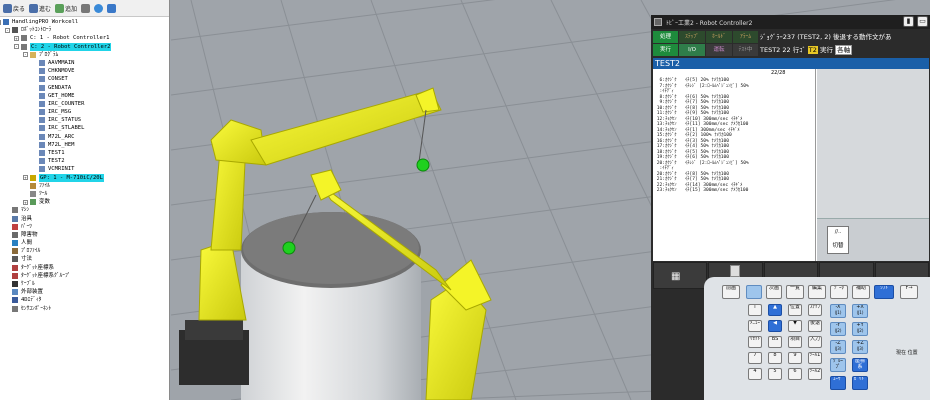 This screenshot has width=930, height=400. Describe the element at coordinates (84, 161) in the screenshot. I see `tree-item: TEST2` at that location.